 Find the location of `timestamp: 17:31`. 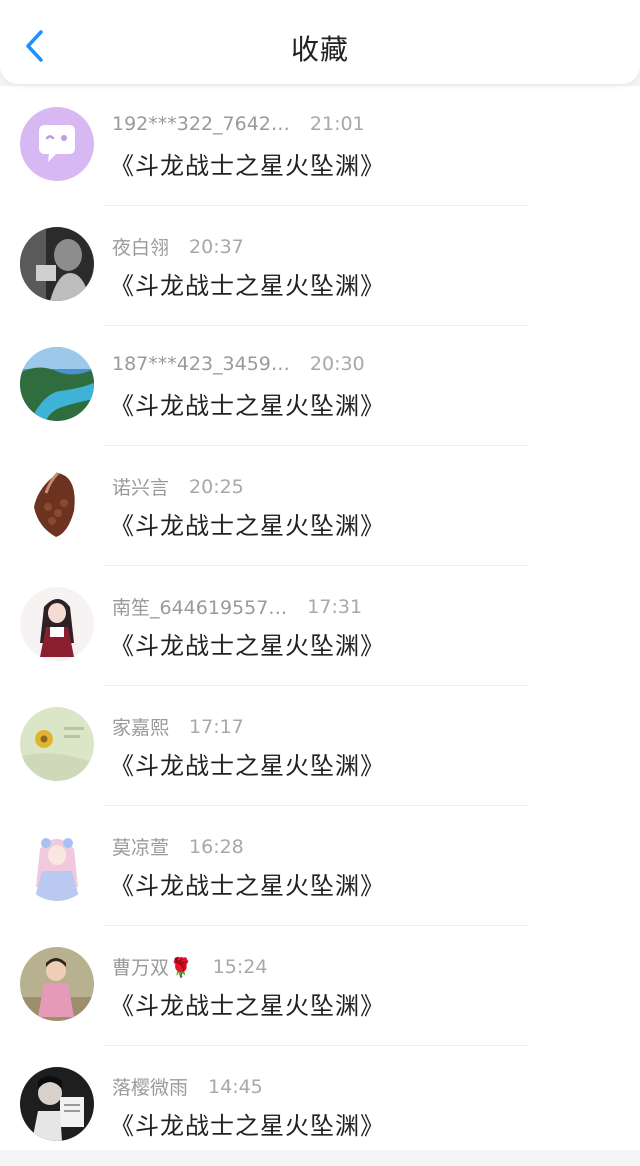

timestamp: 17:31 is located at coordinates (335, 606).